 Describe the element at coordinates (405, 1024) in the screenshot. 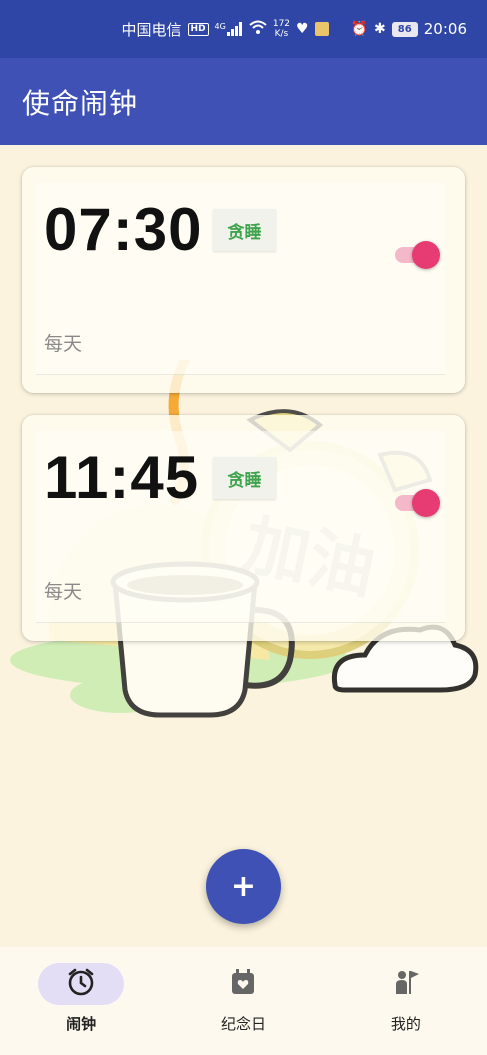

I see `nav-label: 我的` at that location.